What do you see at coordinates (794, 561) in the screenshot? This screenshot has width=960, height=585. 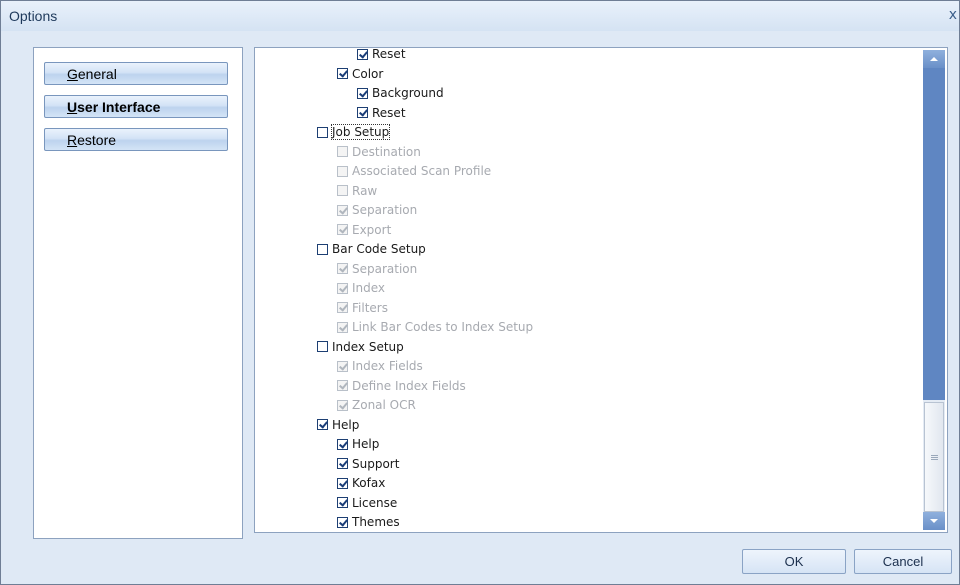 I see `ok-button: OK` at bounding box center [794, 561].